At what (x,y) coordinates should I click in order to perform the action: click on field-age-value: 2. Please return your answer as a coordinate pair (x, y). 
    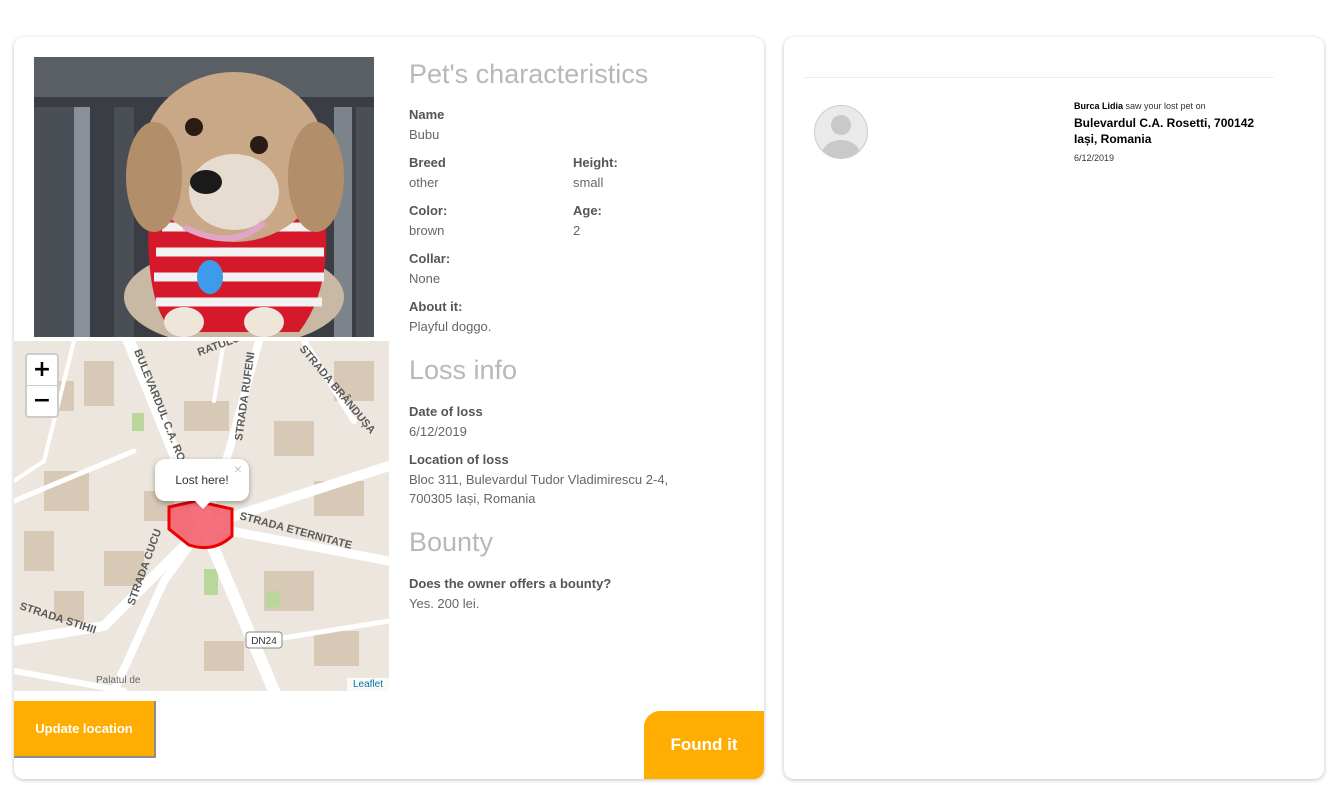
    Looking at the image, I should click on (577, 230).